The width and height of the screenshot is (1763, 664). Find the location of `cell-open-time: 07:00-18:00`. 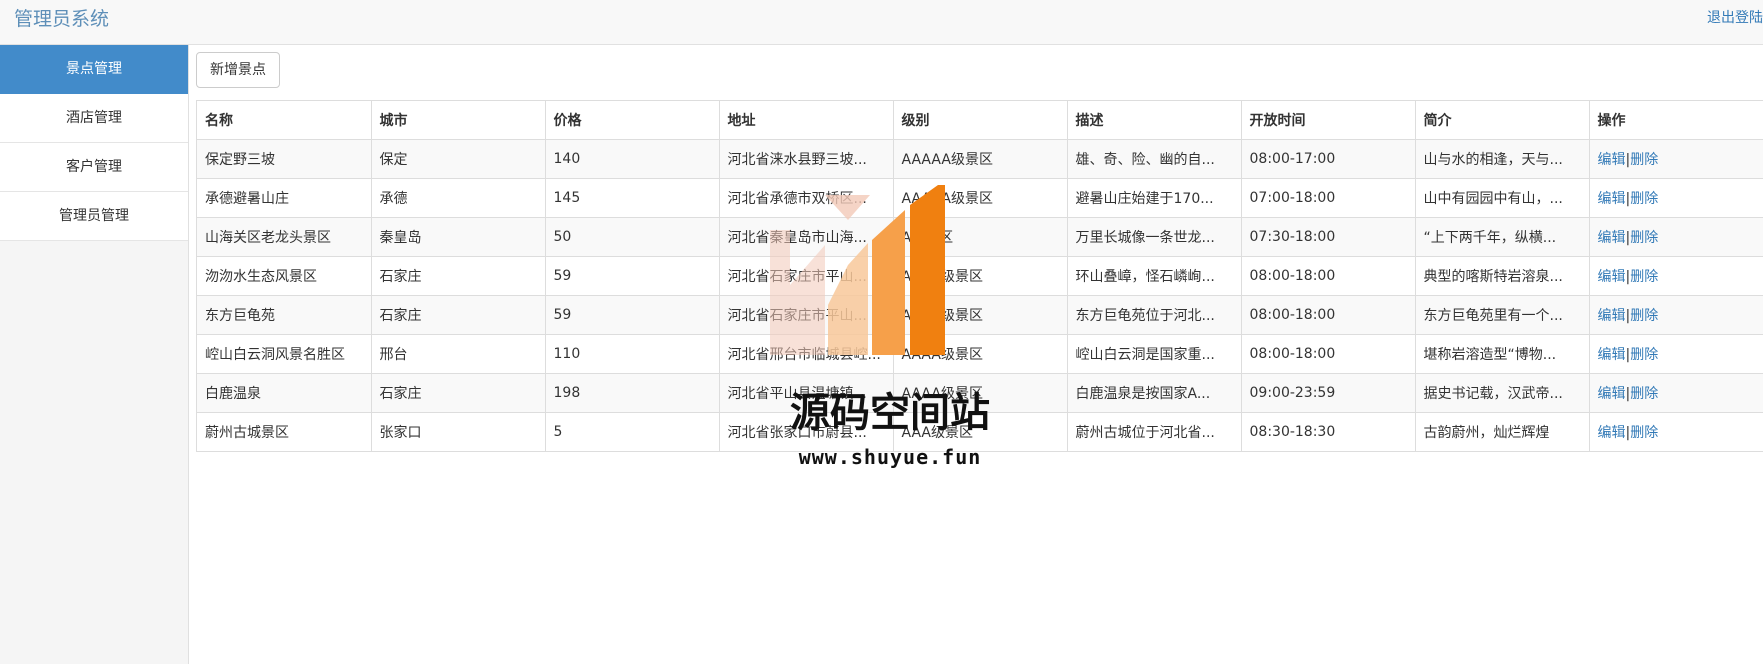

cell-open-time: 07:00-18:00 is located at coordinates (1328, 198).